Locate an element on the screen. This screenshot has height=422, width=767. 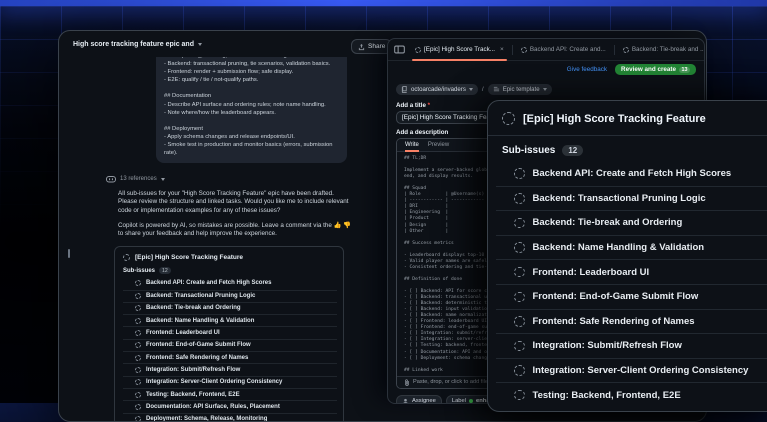
give-feedback-link: Give feedback is located at coordinates (587, 69).